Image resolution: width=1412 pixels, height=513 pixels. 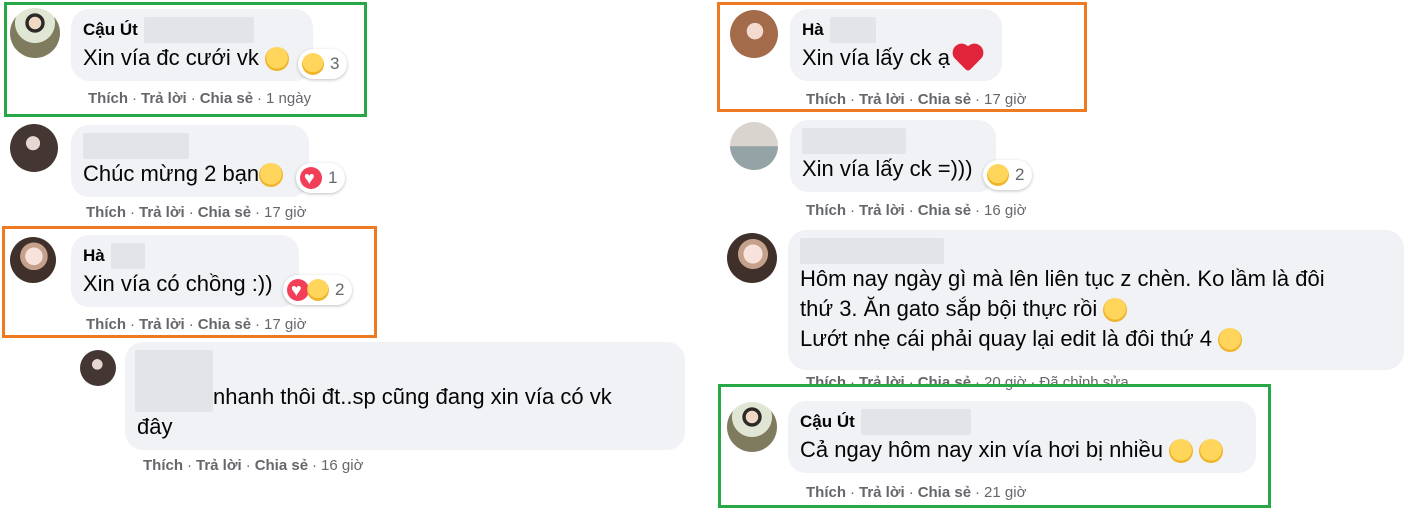 I want to click on comment-text: Xin vía lấy ck =))), so click(x=893, y=169).